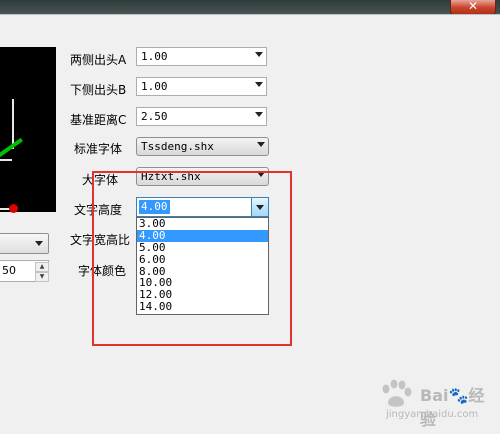 This screenshot has height=434, width=500. I want to click on preview-point-marker, so click(13, 208).